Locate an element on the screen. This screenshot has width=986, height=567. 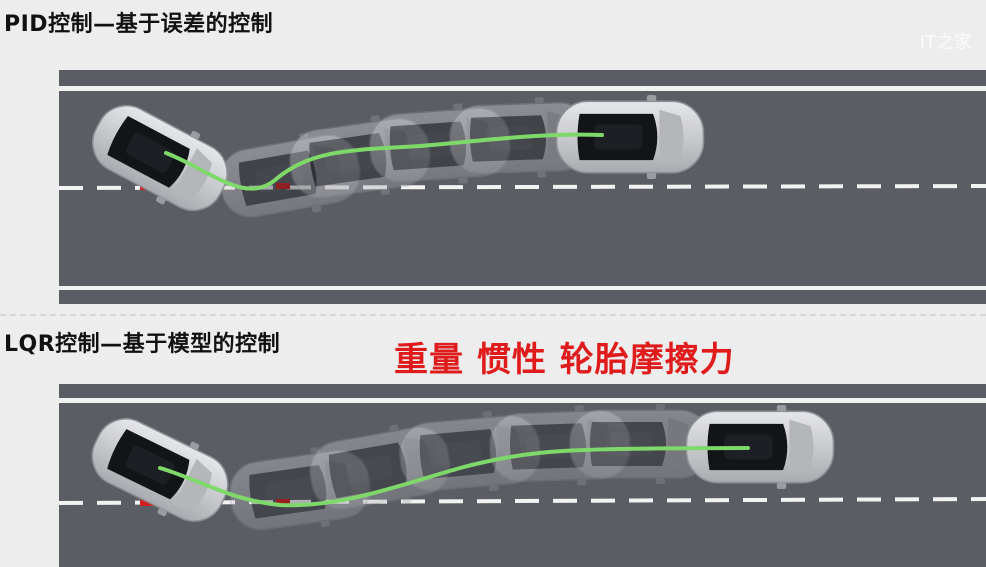
pid-road-bottom-strip is located at coordinates (522, 297).